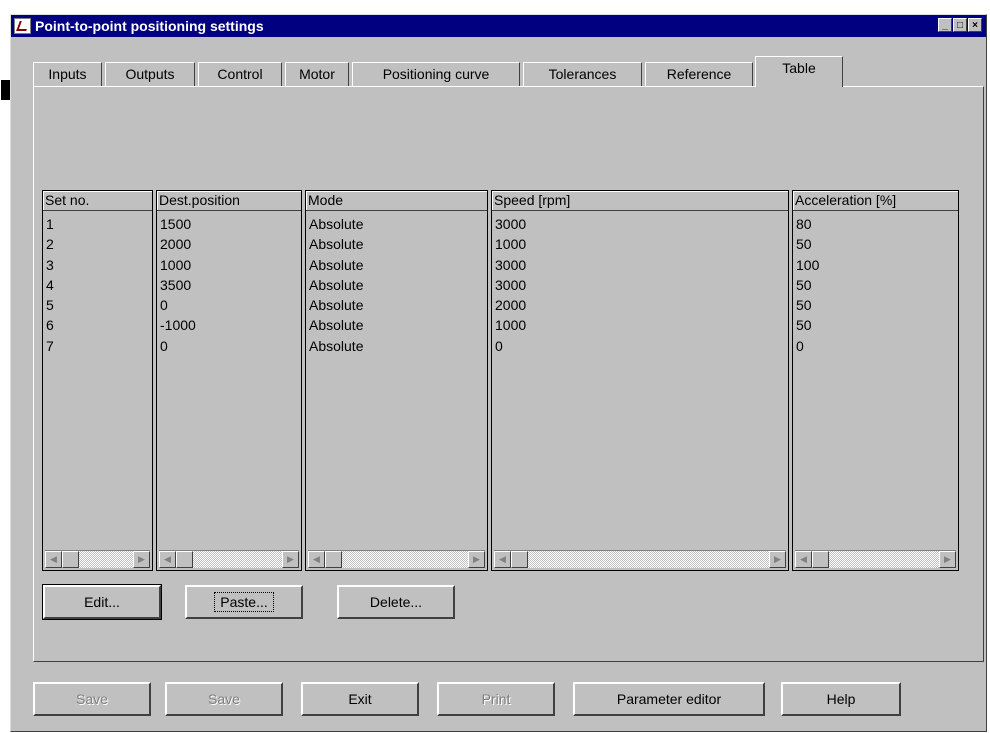  I want to click on help-button-label: Help, so click(841, 699).